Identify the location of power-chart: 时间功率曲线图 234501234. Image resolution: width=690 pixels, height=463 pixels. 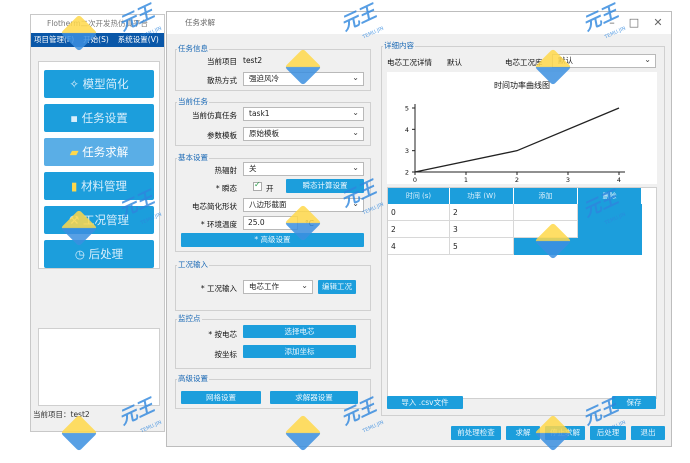
(522, 128).